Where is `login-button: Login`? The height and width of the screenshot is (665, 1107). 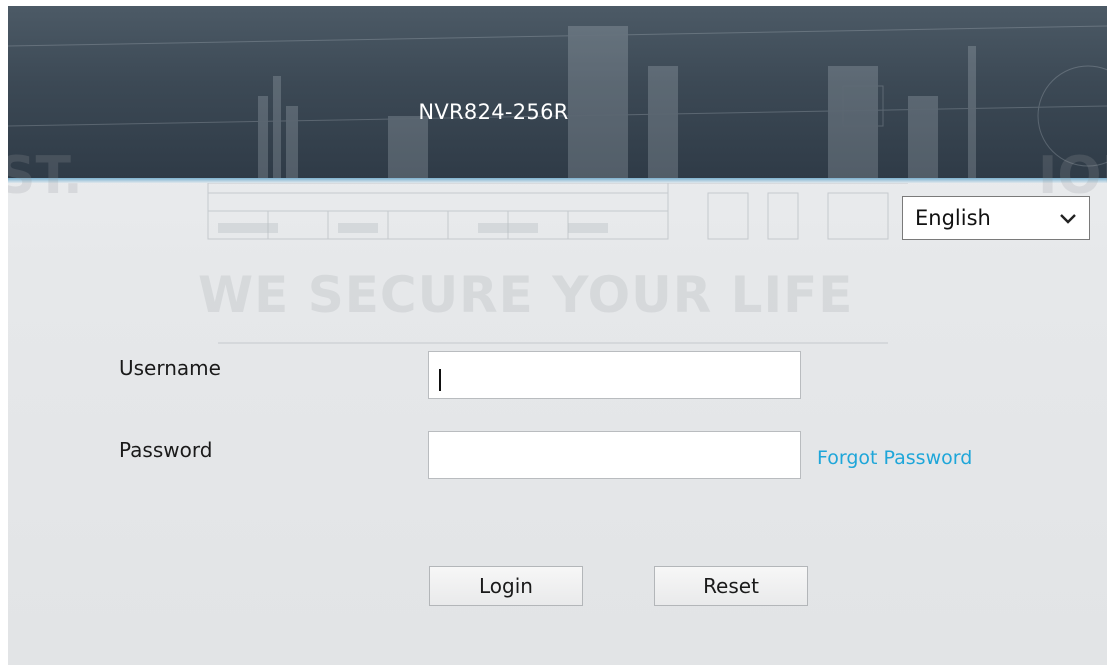 login-button: Login is located at coordinates (506, 586).